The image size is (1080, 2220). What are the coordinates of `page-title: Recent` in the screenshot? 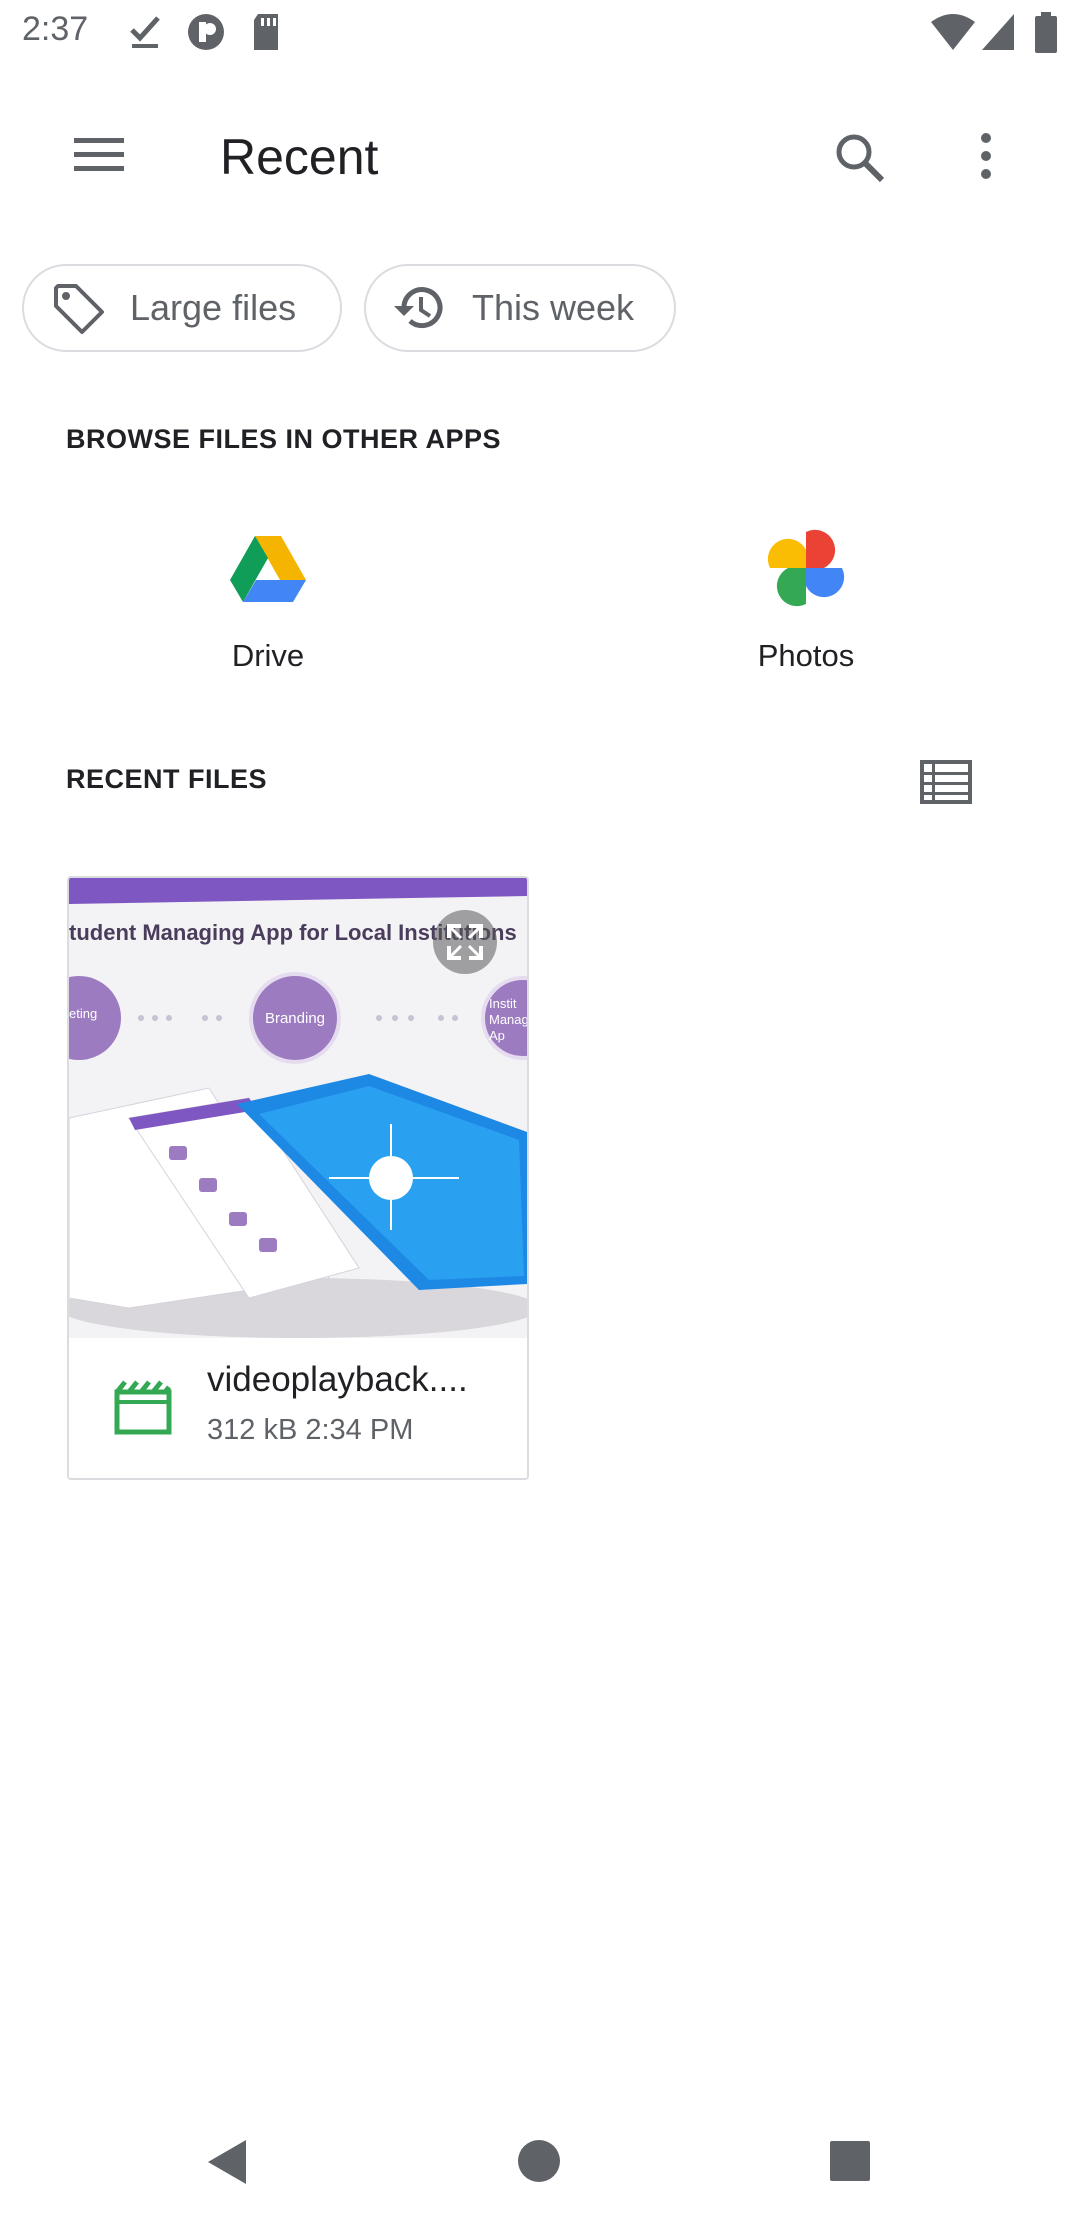 It's located at (299, 157).